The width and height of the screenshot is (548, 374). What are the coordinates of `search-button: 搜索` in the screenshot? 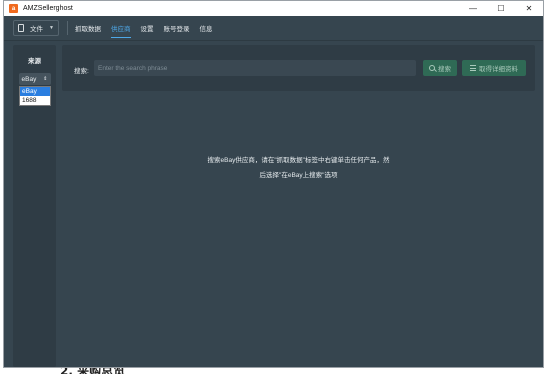 It's located at (440, 68).